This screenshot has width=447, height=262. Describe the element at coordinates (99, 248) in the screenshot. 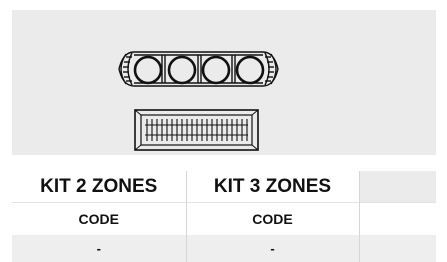

I see `code-value-kit-2: -` at that location.